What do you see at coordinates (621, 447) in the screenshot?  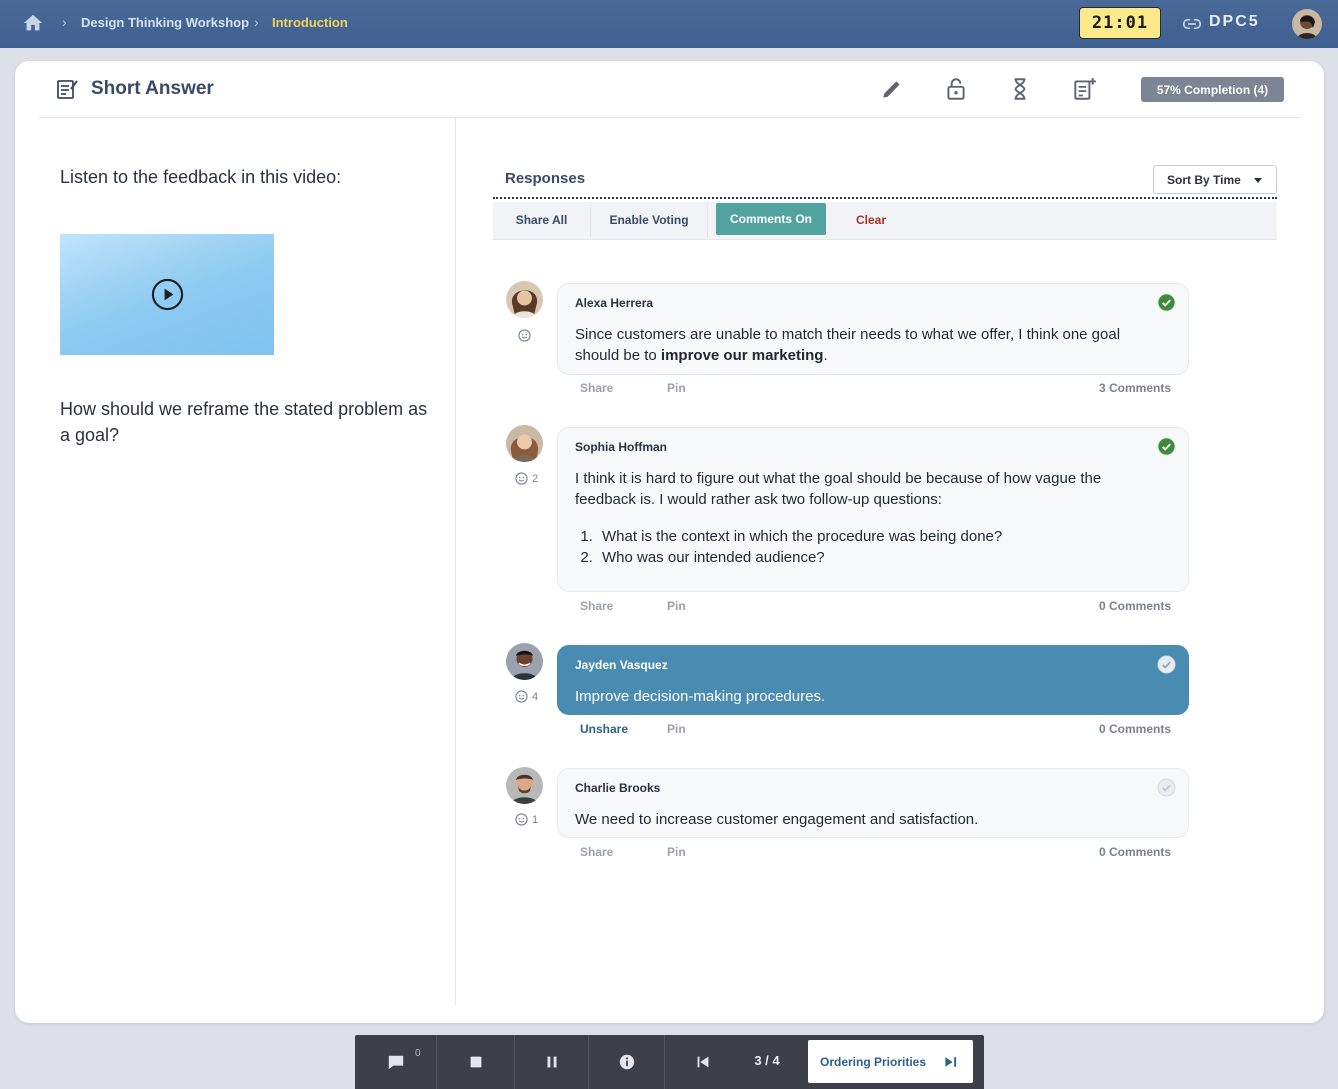 I see `response-author: Sophia Hoffman` at bounding box center [621, 447].